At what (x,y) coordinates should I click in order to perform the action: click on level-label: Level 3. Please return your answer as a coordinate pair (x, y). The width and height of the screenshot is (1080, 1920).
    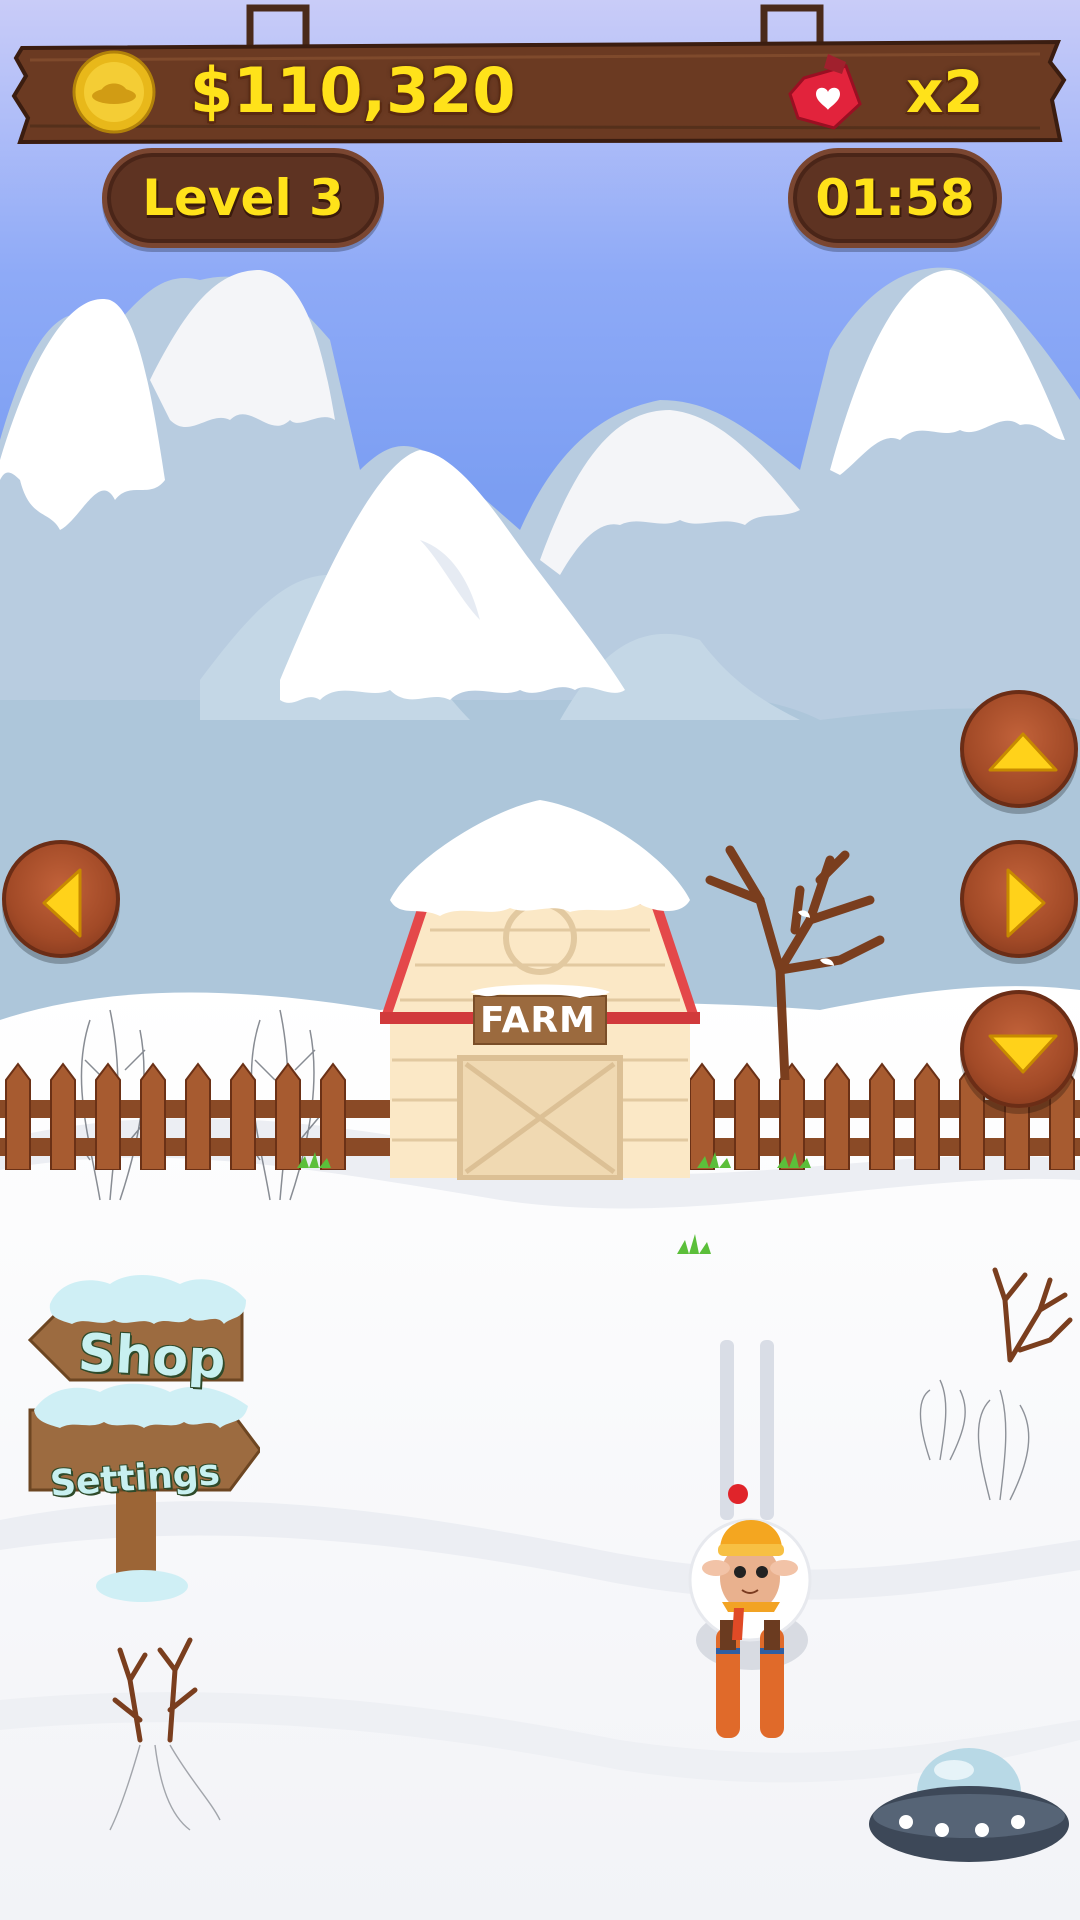
    Looking at the image, I should click on (243, 198).